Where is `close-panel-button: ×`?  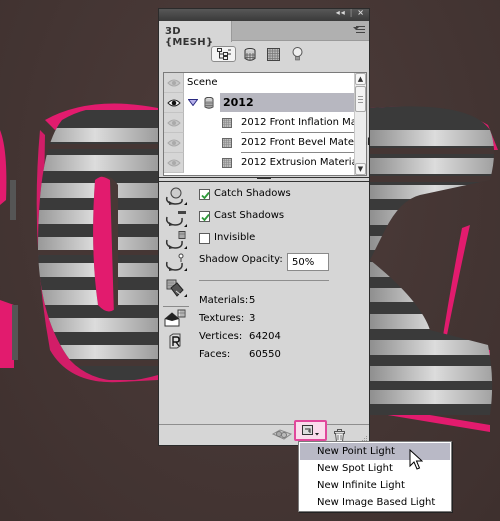 close-panel-button: × is located at coordinates (361, 12).